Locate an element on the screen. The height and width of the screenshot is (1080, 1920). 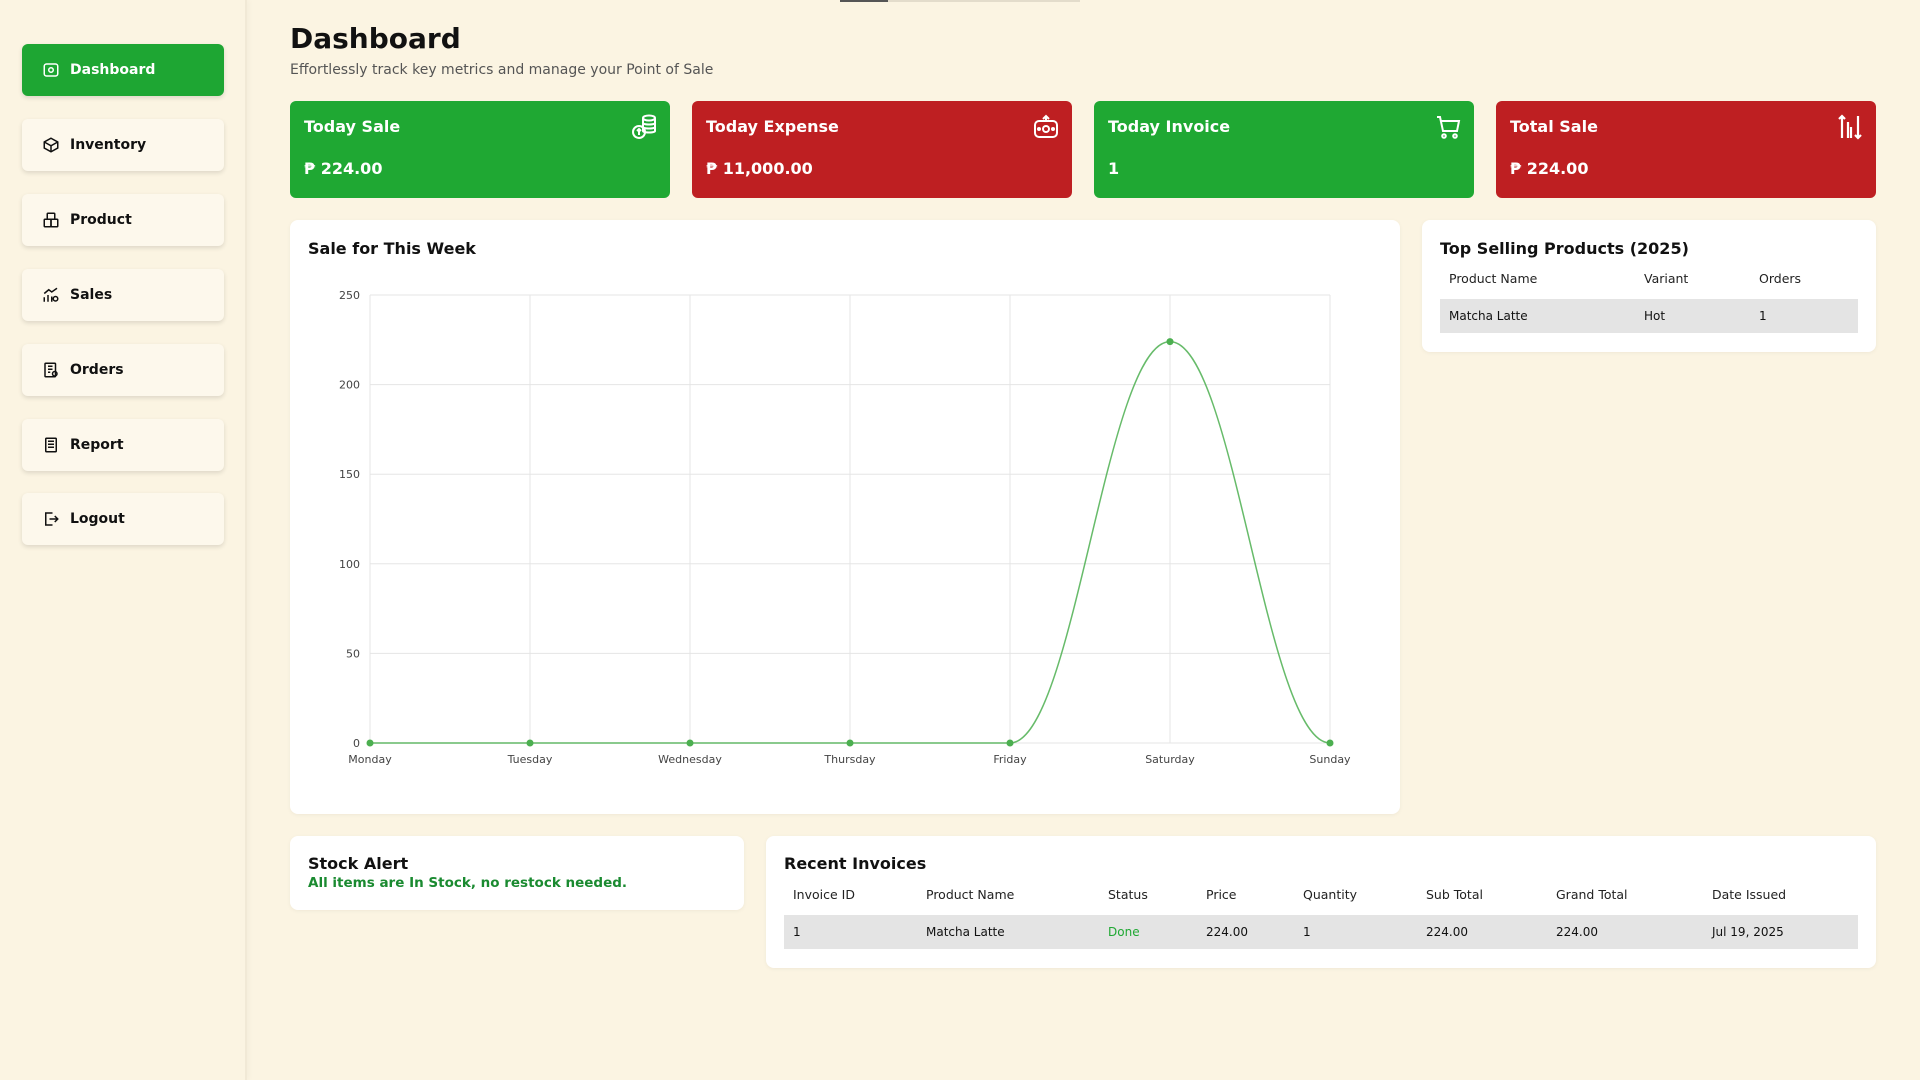
sidebar-item-report: Report is located at coordinates (123, 445).